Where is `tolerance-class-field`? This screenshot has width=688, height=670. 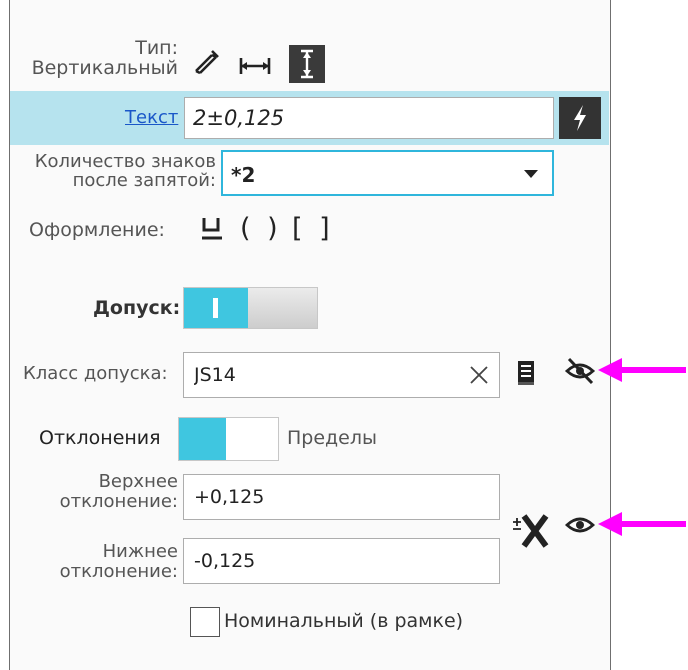 tolerance-class-field is located at coordinates (341, 375).